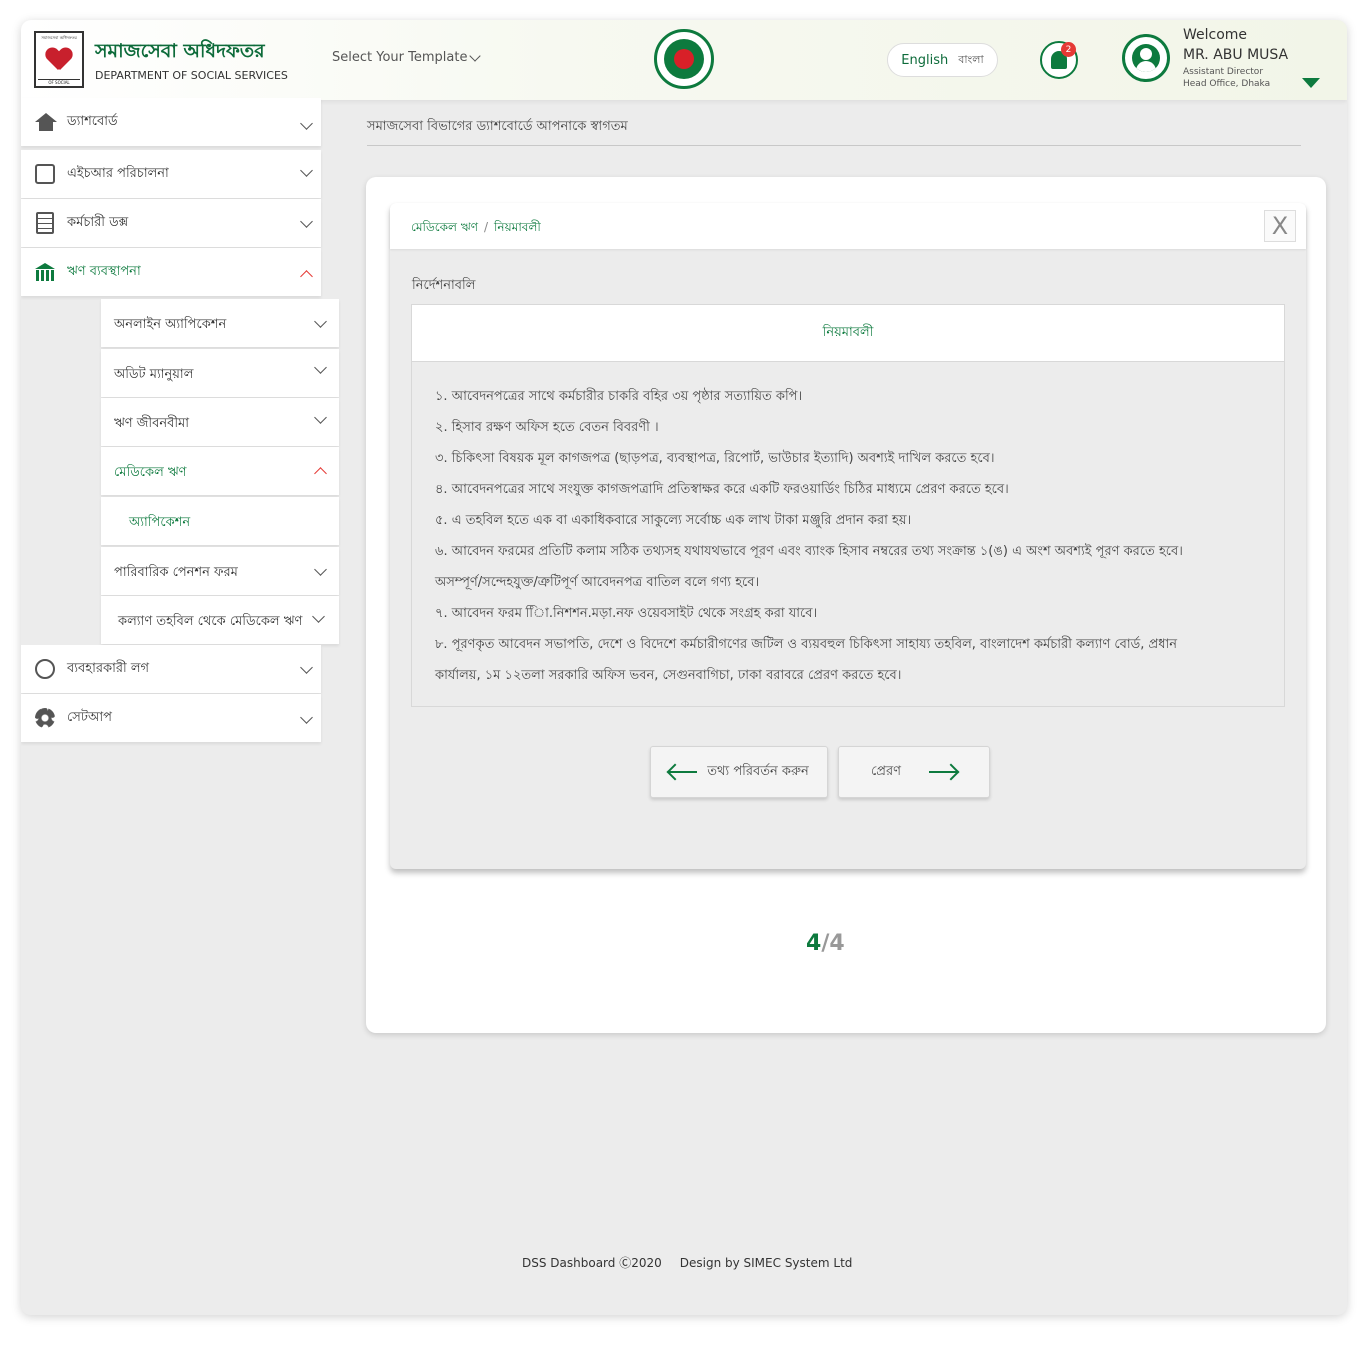  Describe the element at coordinates (220, 521) in the screenshot. I see `submenu-application: অ্যাপিকেশন` at that location.